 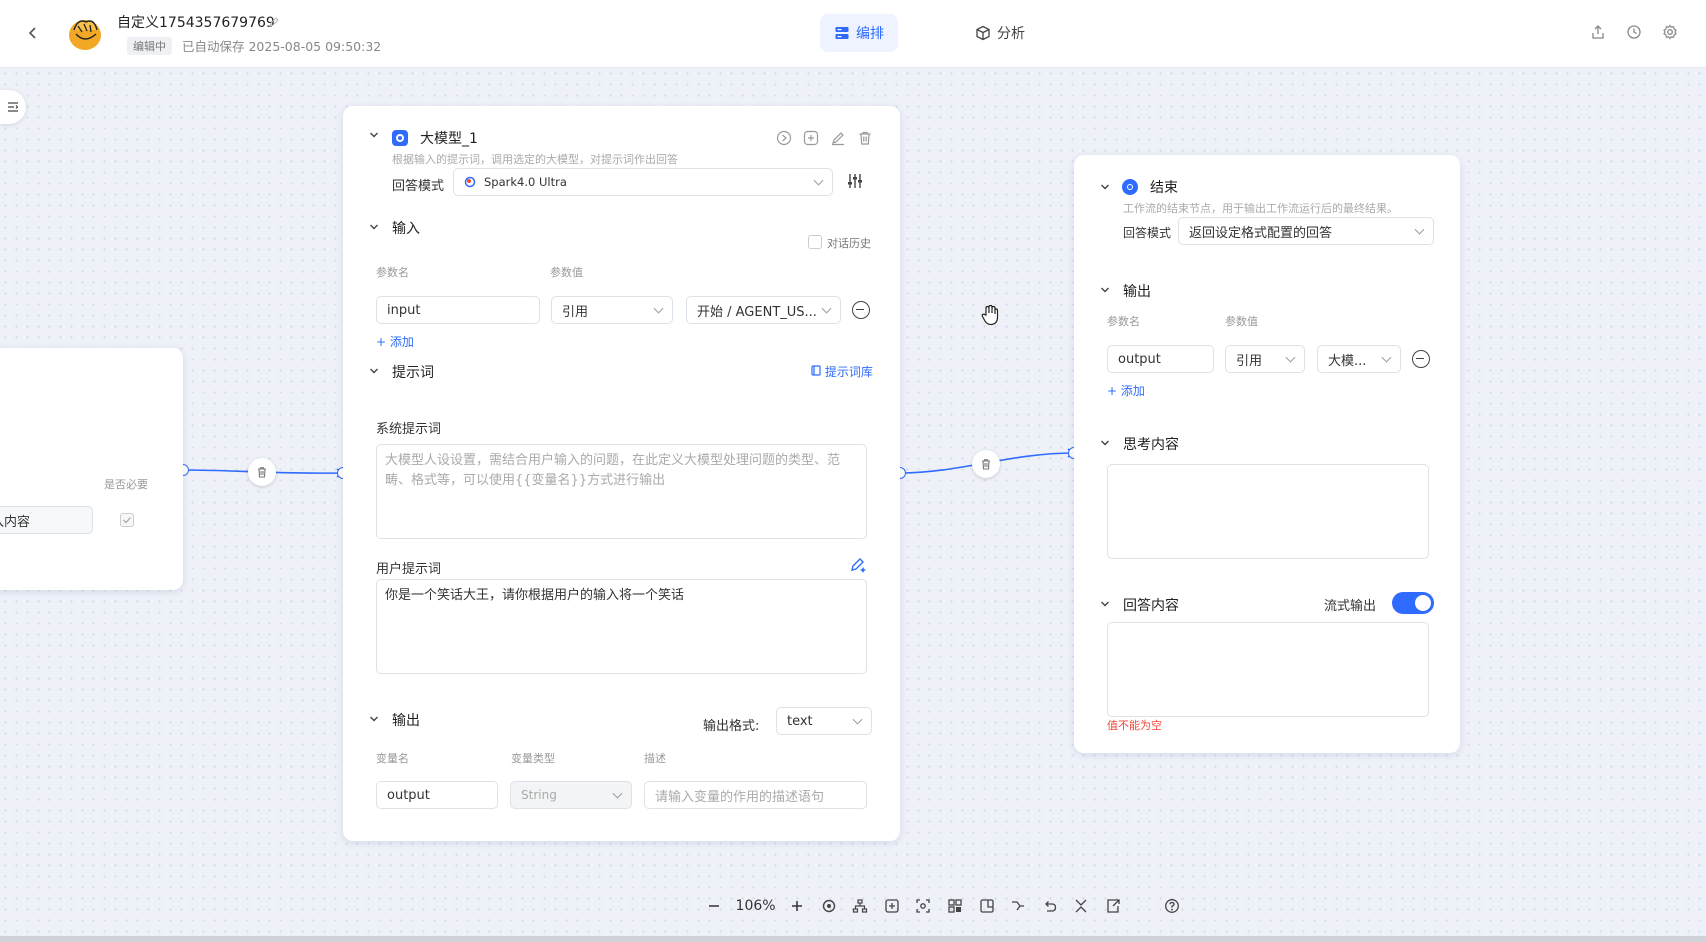 What do you see at coordinates (924, 906) in the screenshot?
I see `fit-view-button` at bounding box center [924, 906].